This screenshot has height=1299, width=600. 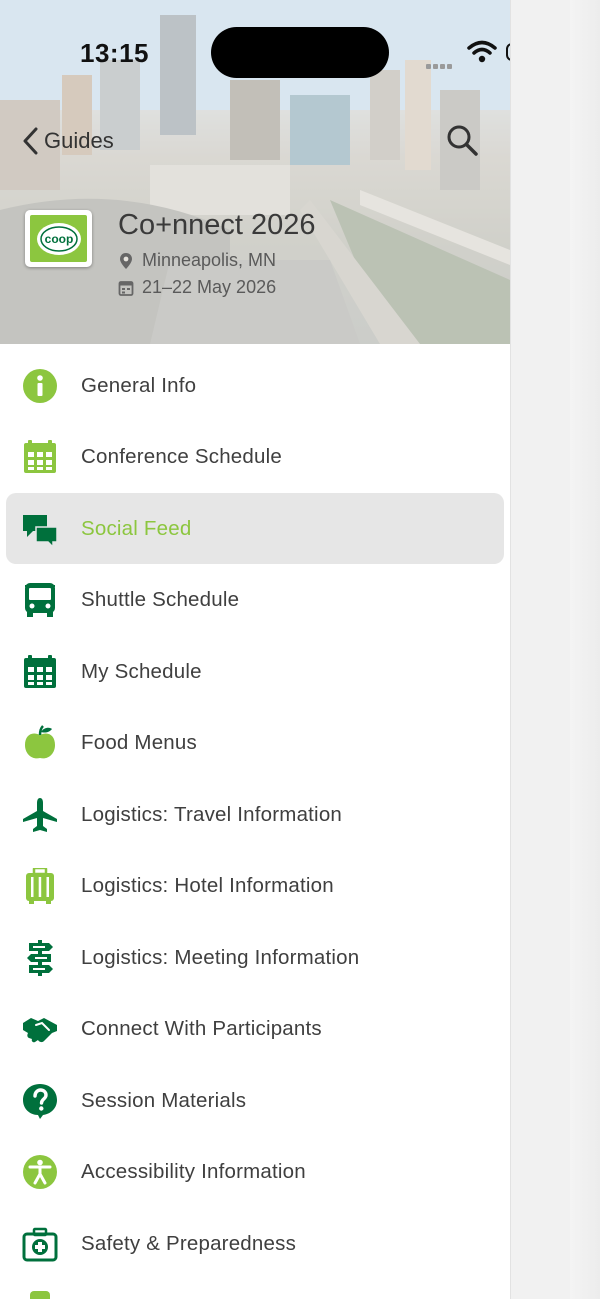 What do you see at coordinates (40, 1029) in the screenshot?
I see `handshake-icon` at bounding box center [40, 1029].